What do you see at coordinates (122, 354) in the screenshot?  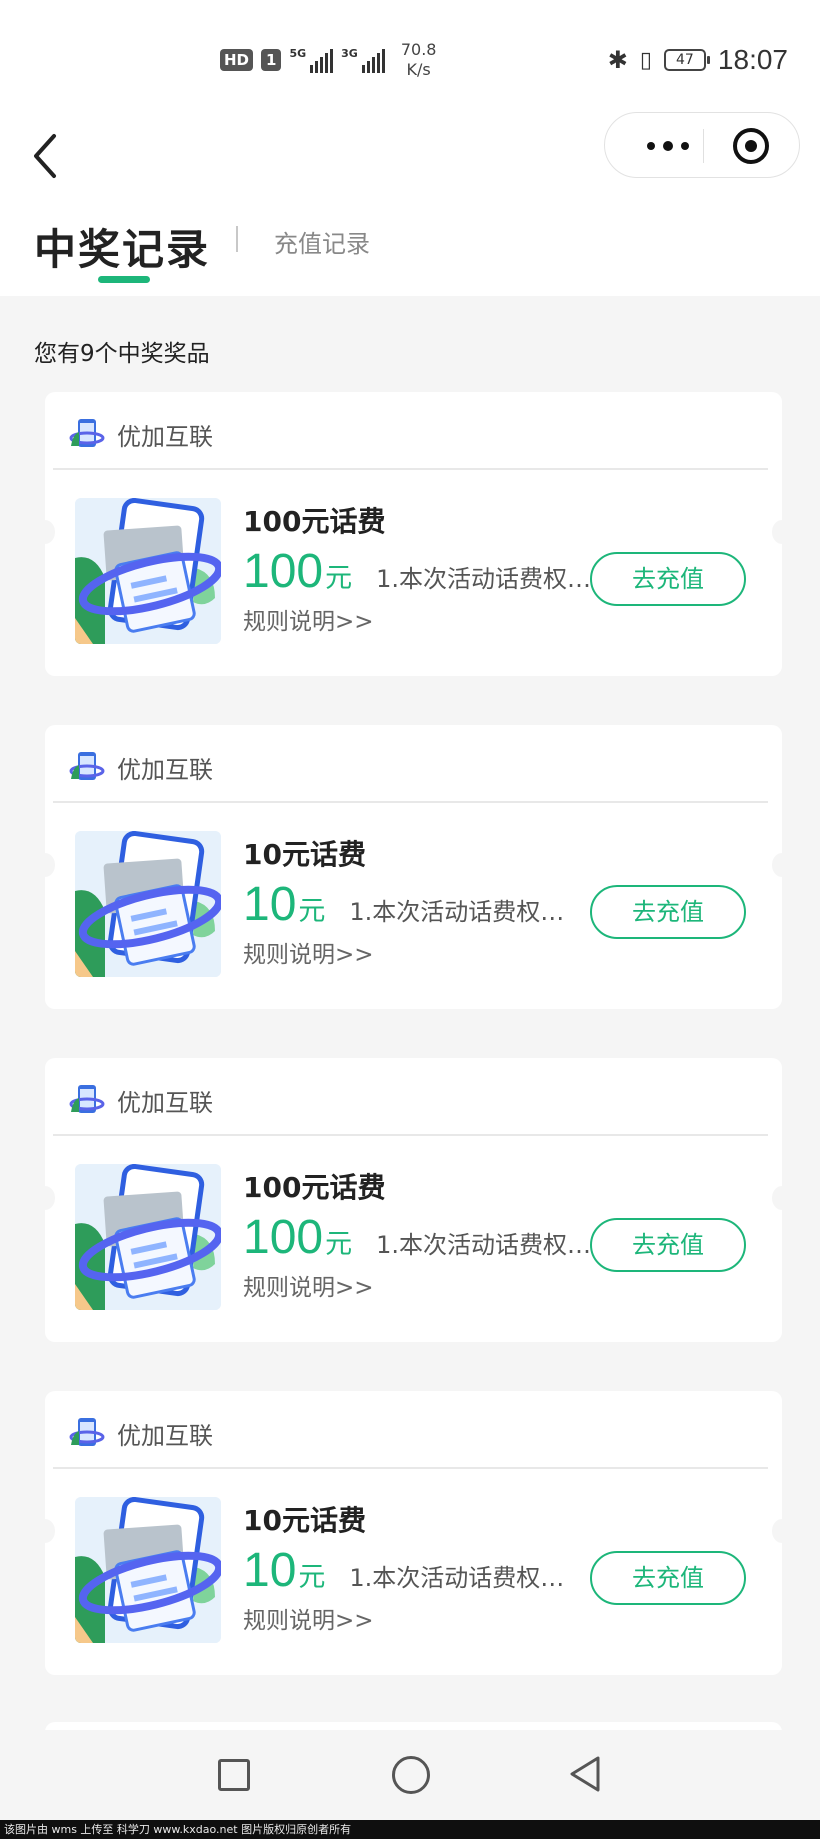 I see `prize-count-text: 您有9个中奖奖品` at bounding box center [122, 354].